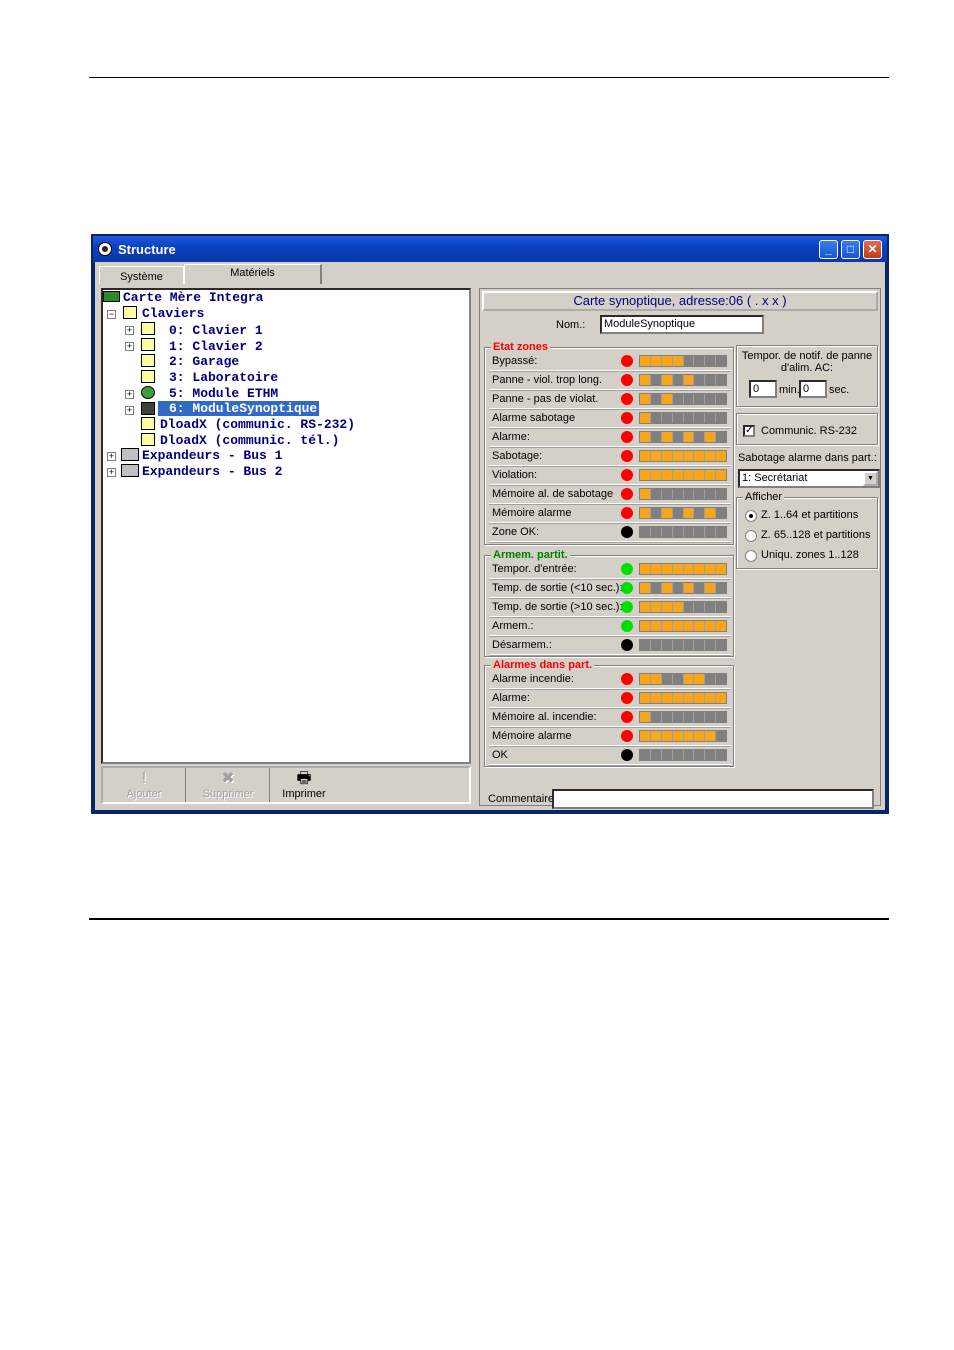 The width and height of the screenshot is (954, 1350). Describe the element at coordinates (249, 440) in the screenshot. I see `tree-node-dloadx-tel: DloadX (communic. tél.)` at that location.